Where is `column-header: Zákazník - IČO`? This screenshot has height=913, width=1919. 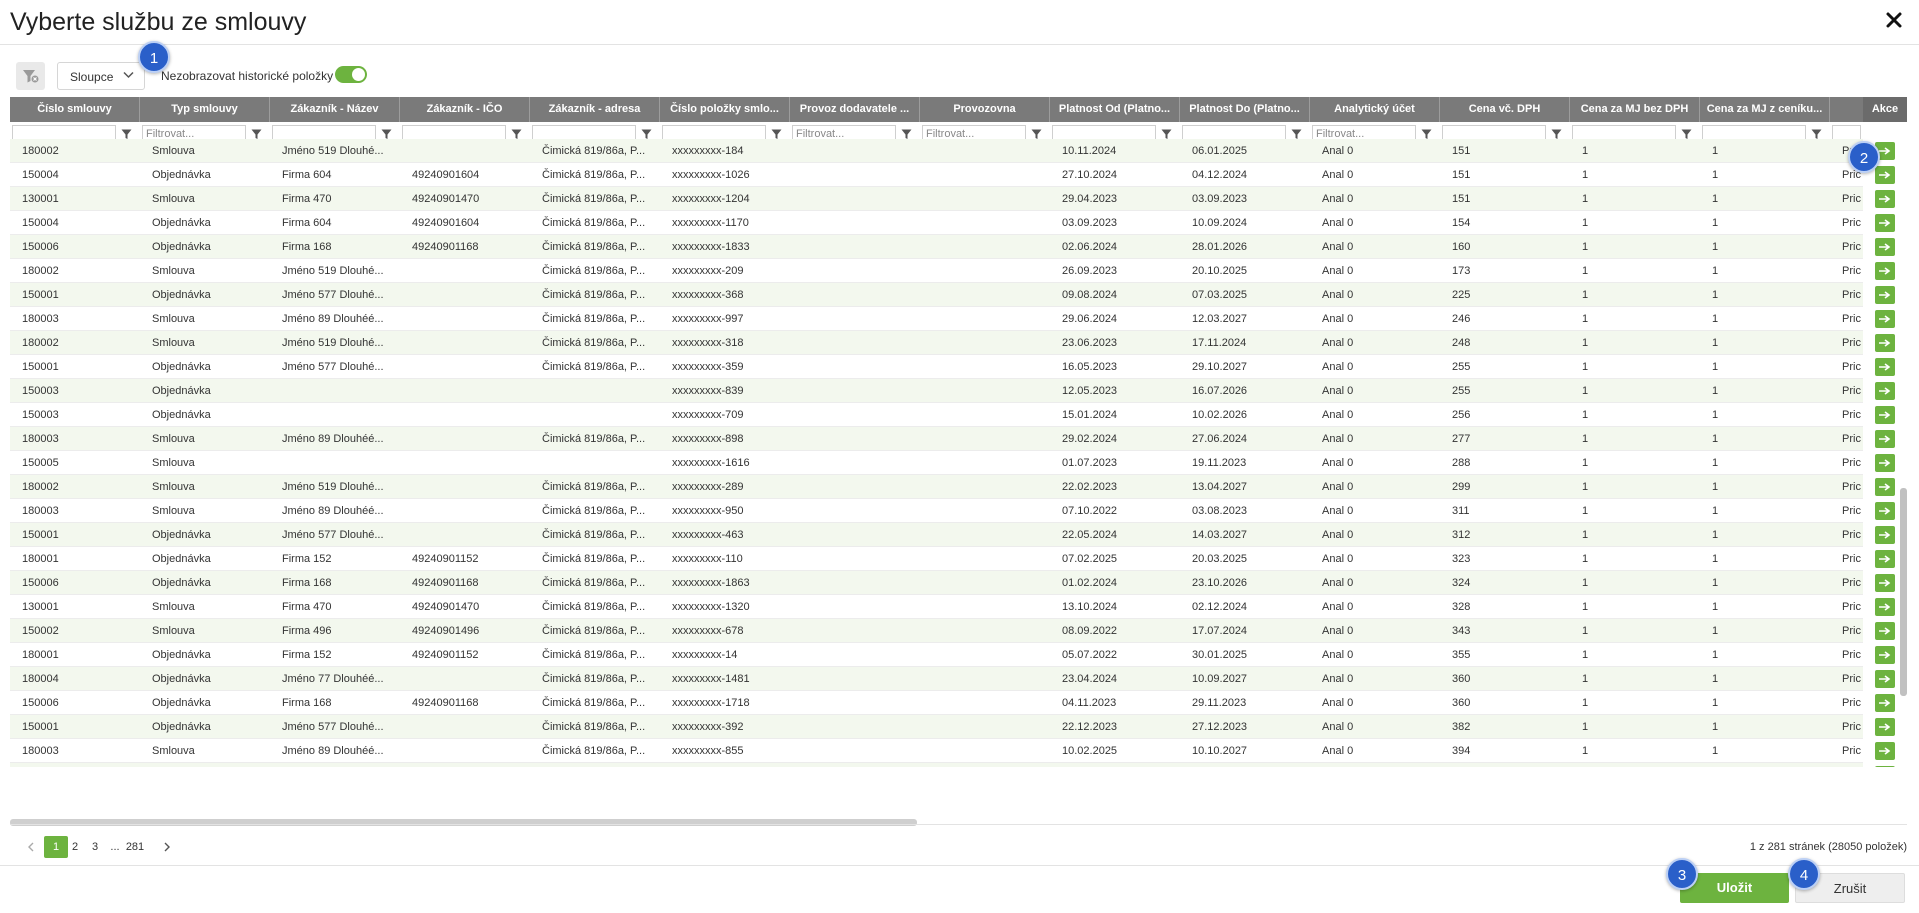
column-header: Zákazník - IČO is located at coordinates (465, 109).